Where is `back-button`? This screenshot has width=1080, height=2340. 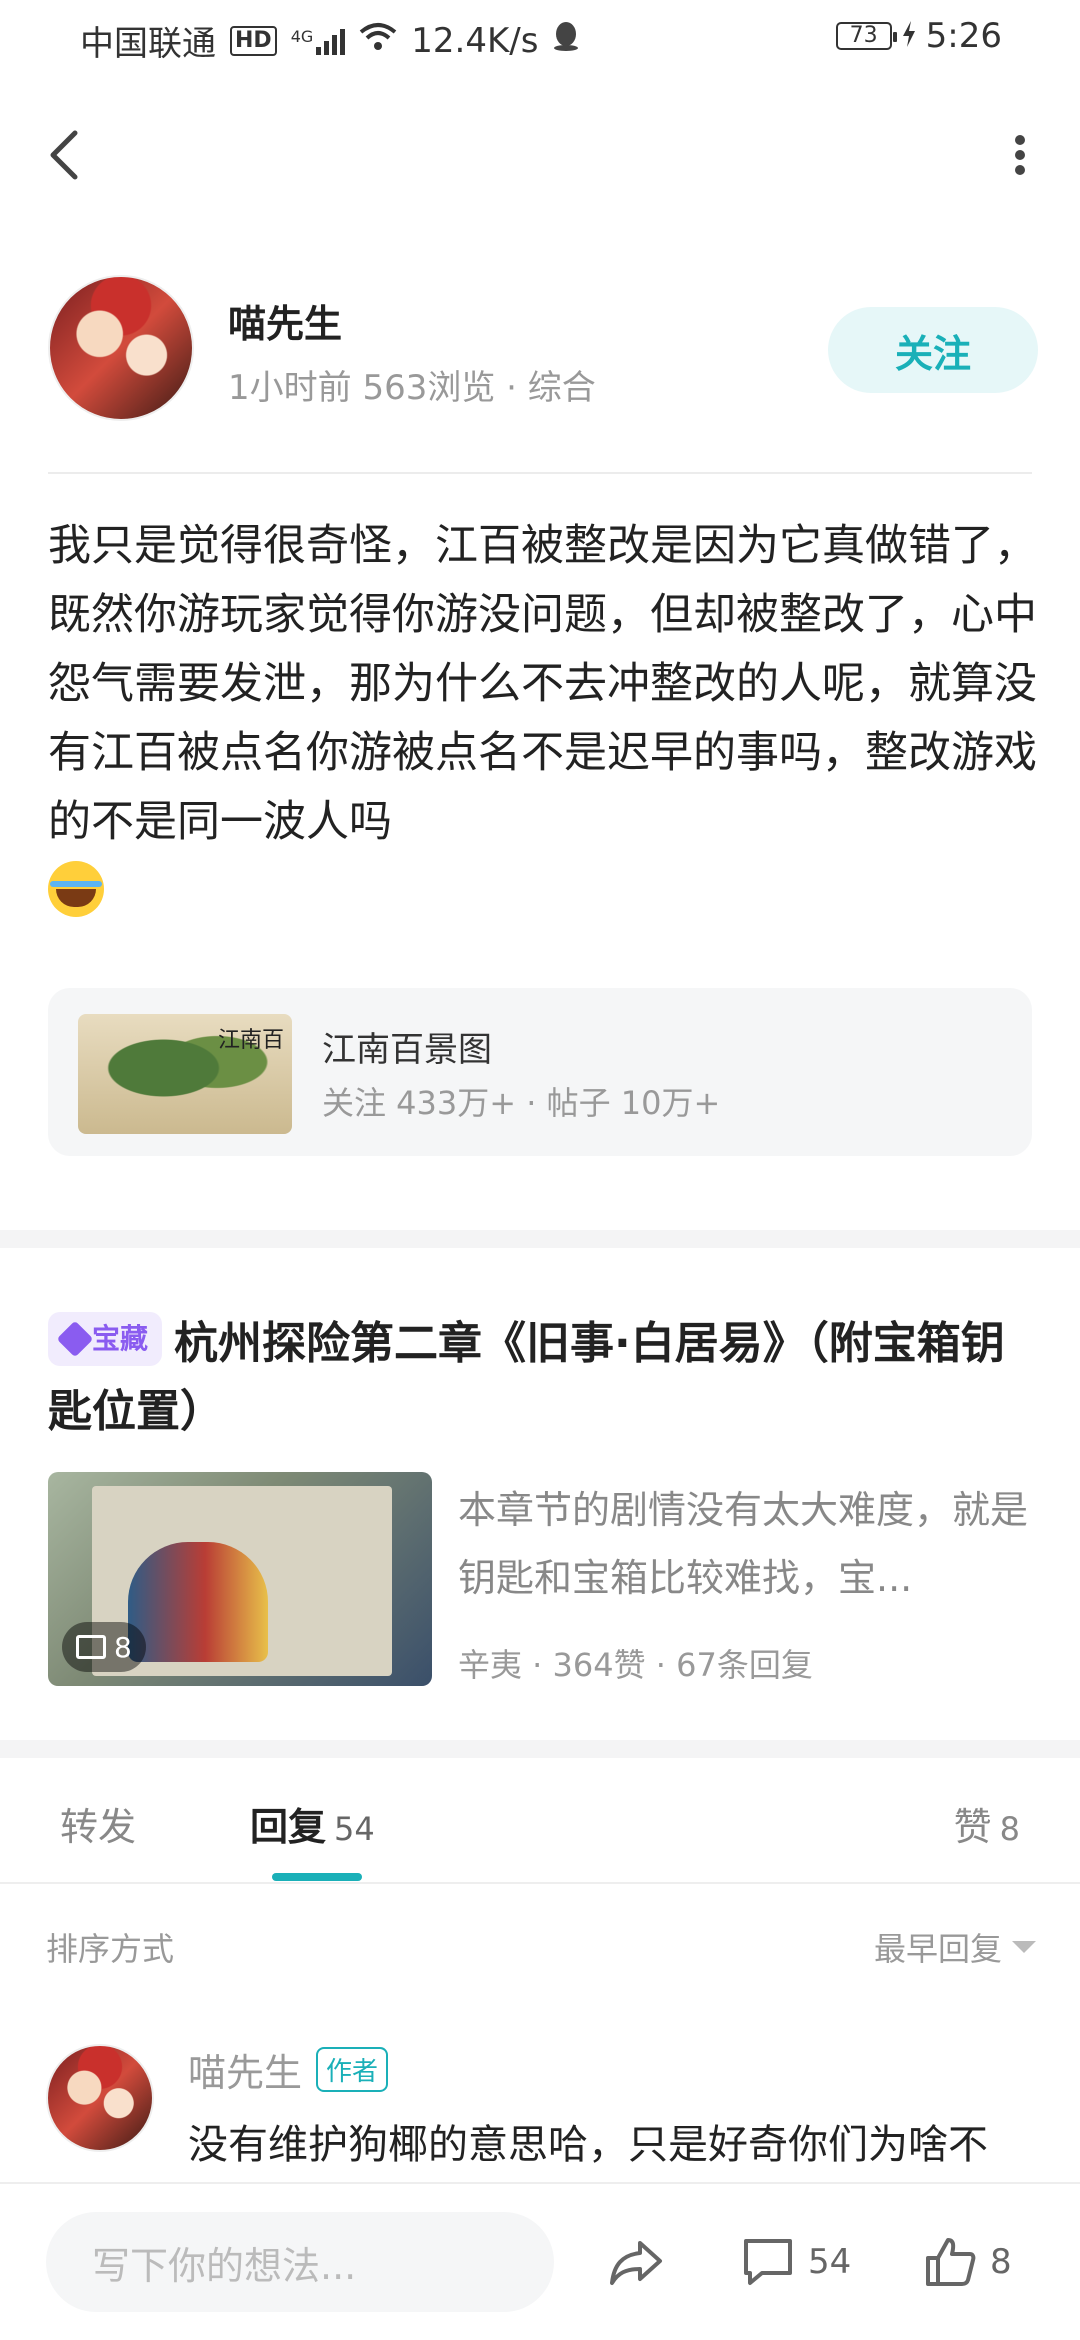
back-button is located at coordinates (65, 155).